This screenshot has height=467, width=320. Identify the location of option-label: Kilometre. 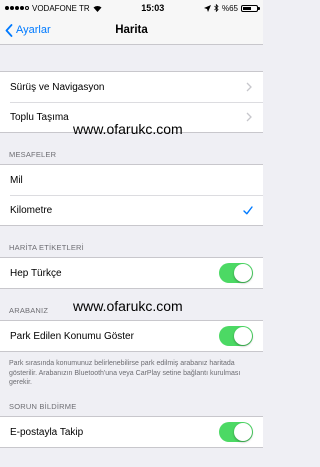
(31, 210).